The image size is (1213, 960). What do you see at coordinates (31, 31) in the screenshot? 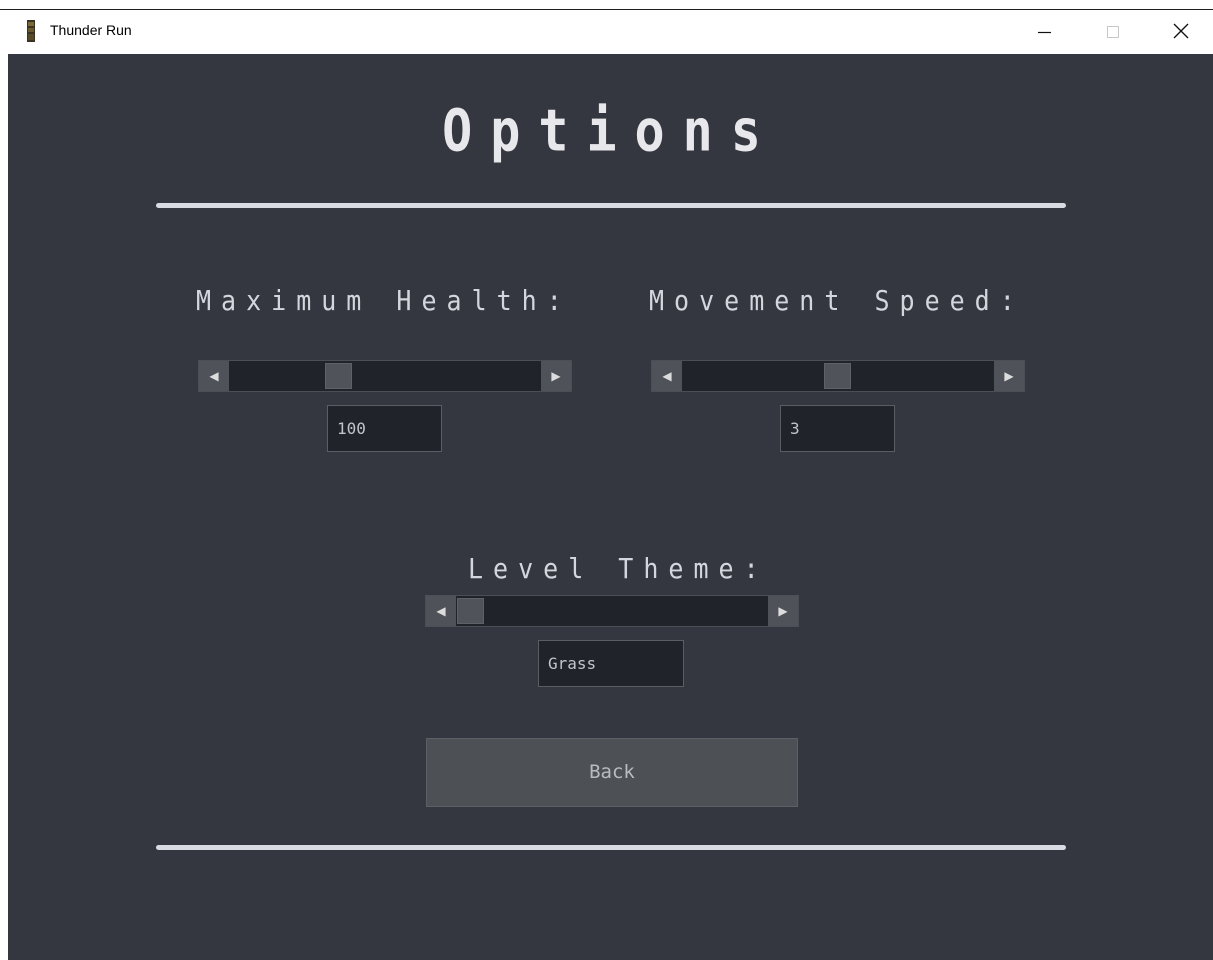
I see `tower-icon` at bounding box center [31, 31].